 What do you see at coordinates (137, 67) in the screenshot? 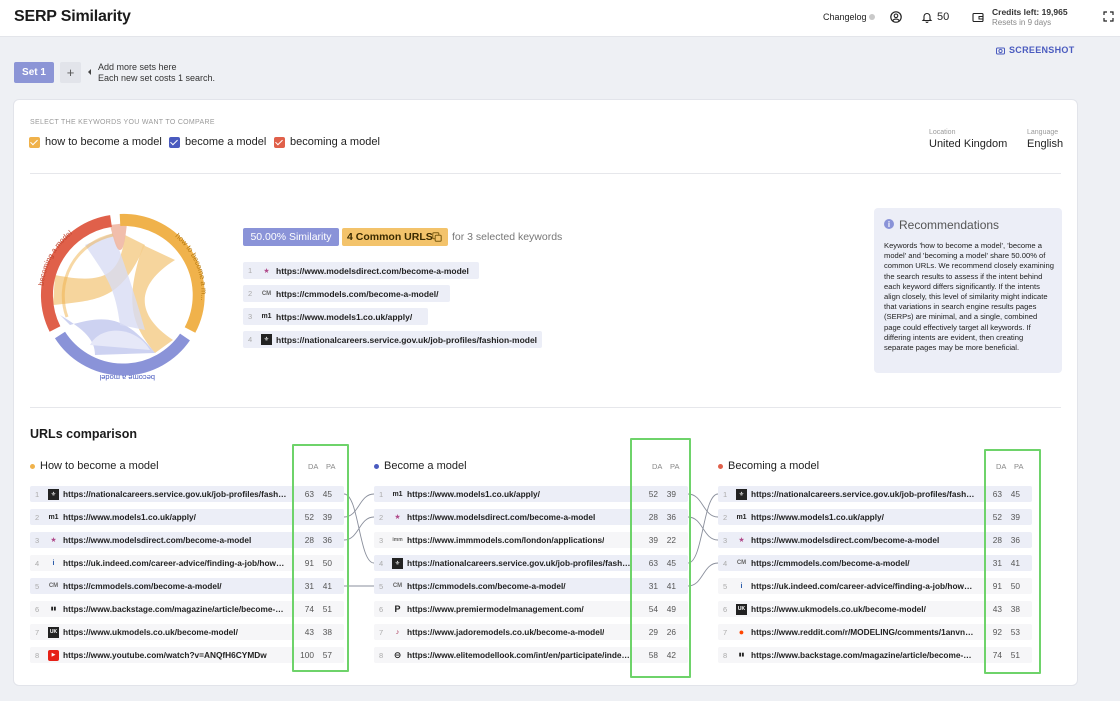
I see `add-sets-hint: Add more sets here` at bounding box center [137, 67].